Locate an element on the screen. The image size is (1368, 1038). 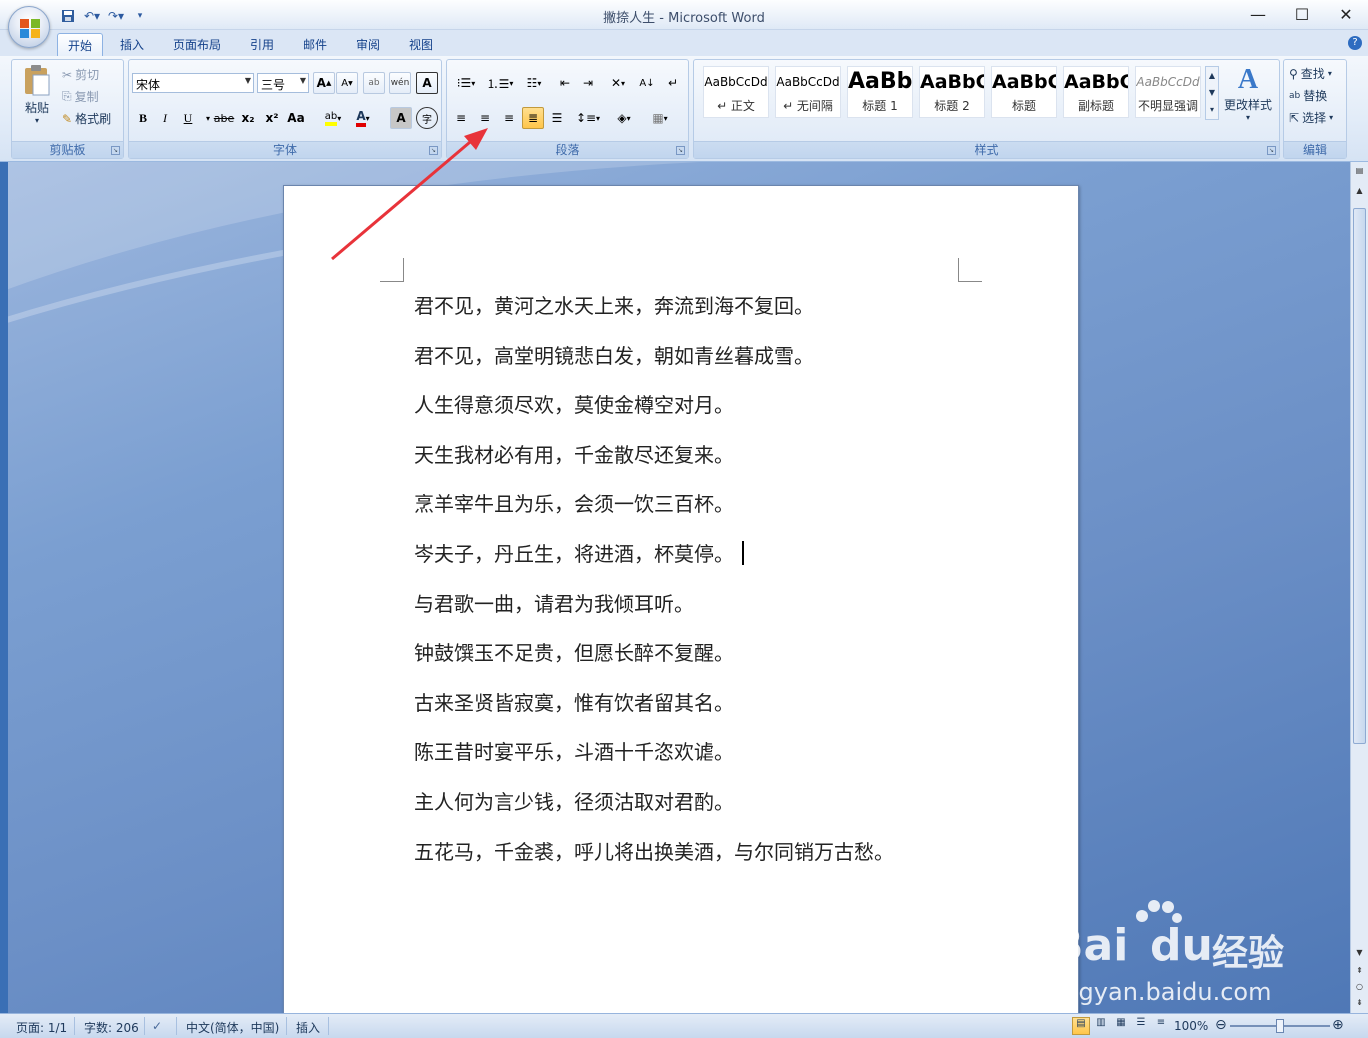
copy-button: ⎘ 复制 is located at coordinates (80, 96).